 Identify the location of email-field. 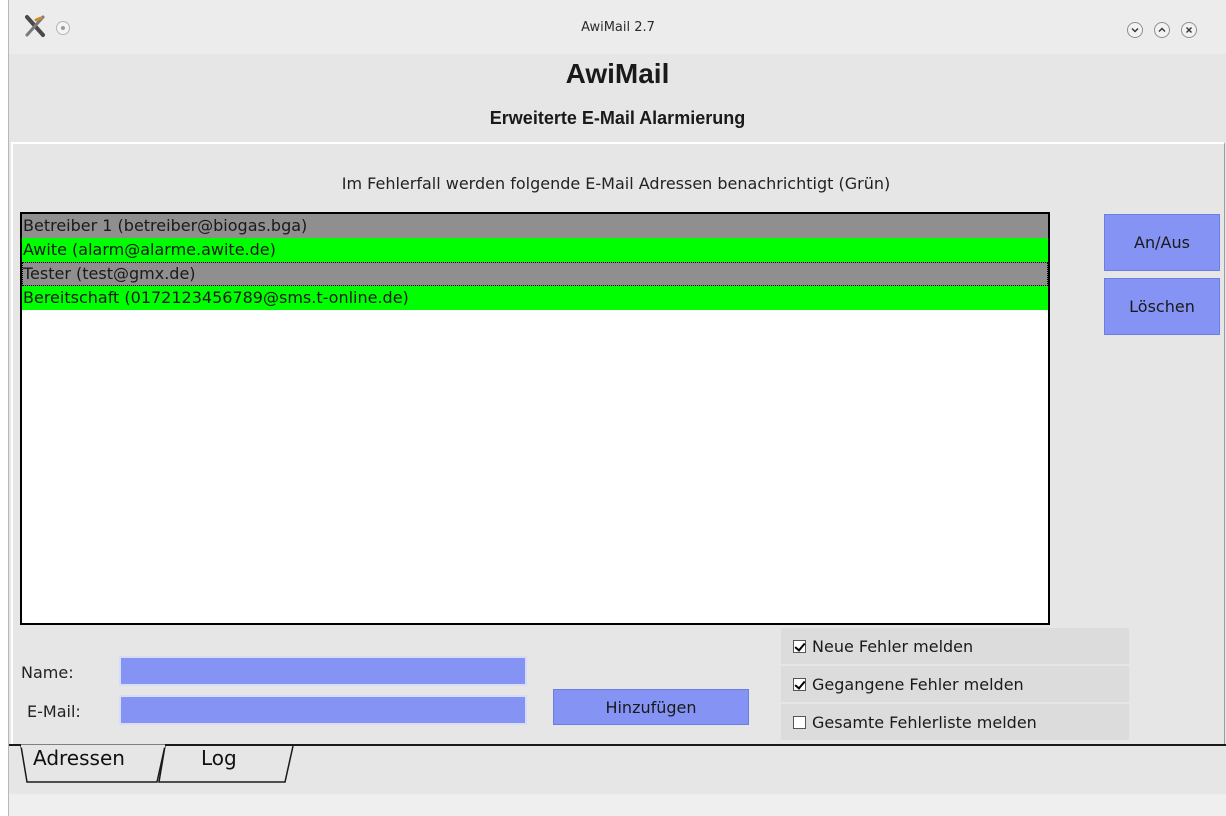
(323, 710).